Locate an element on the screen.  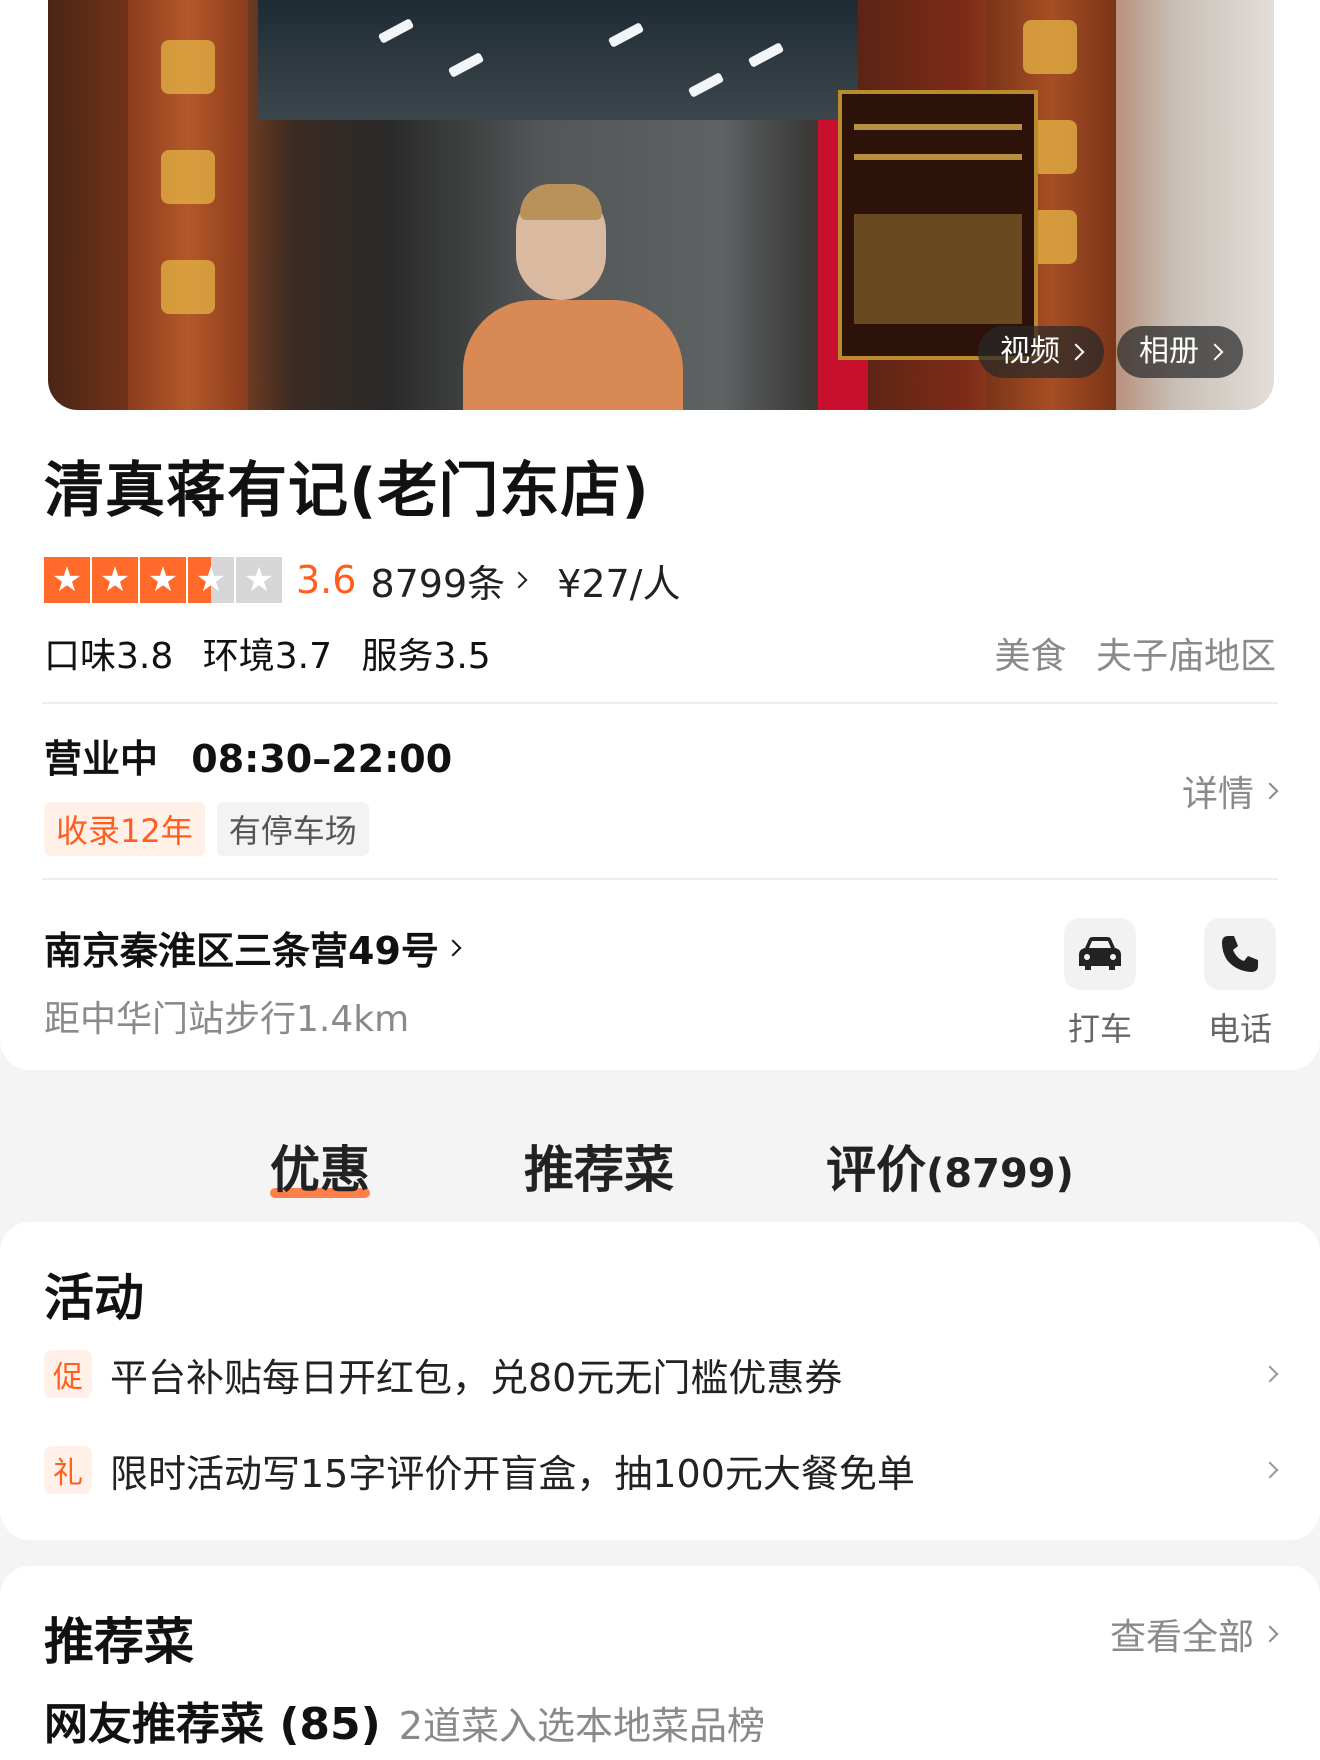
rating-score: 3.6 is located at coordinates (326, 580).